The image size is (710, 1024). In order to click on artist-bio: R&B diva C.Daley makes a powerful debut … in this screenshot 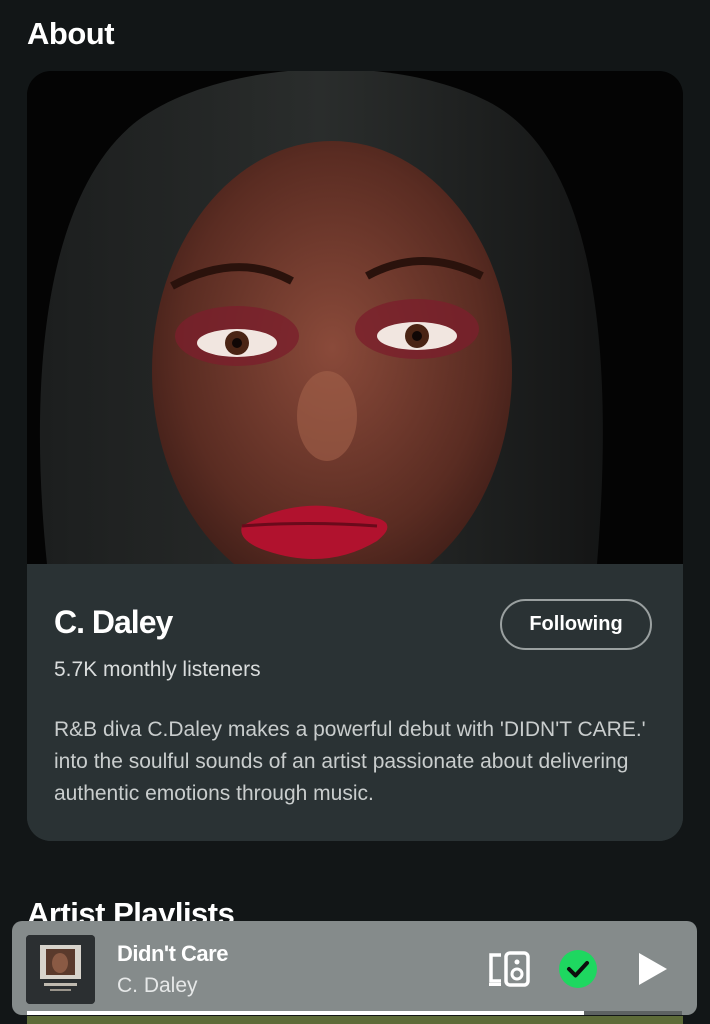, I will do `click(350, 761)`.